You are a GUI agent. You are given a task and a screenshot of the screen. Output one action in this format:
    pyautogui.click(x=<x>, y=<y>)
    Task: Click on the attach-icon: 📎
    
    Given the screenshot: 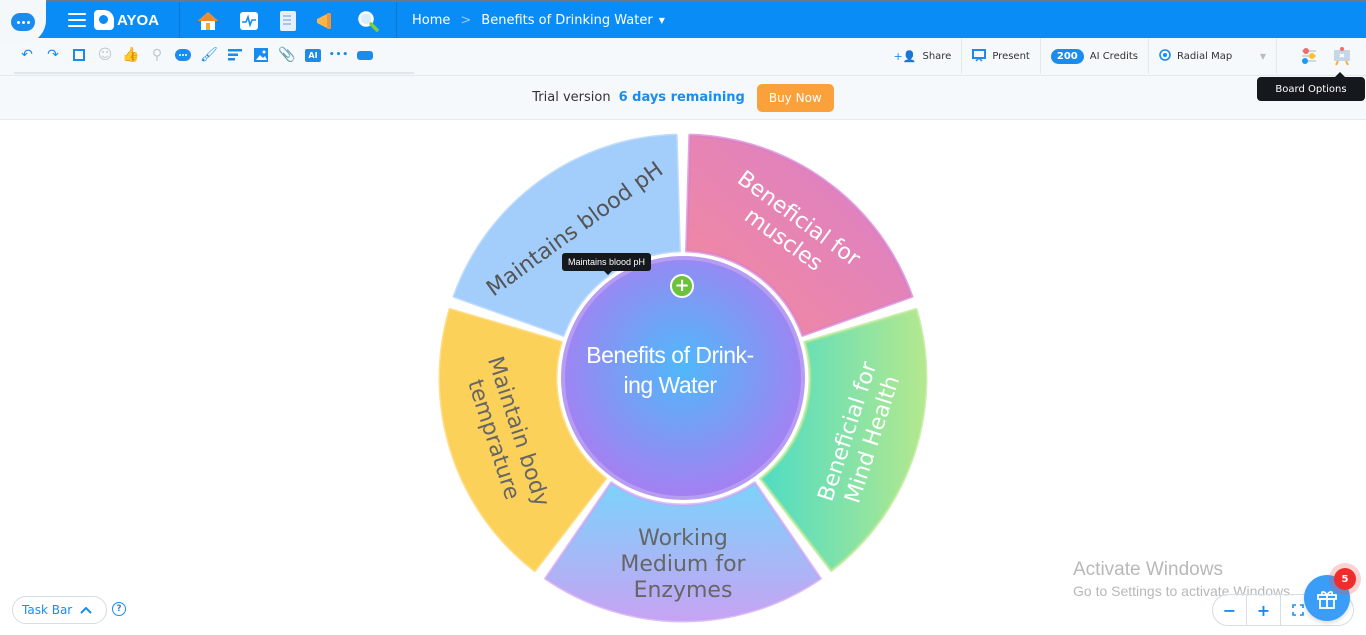 What is the action you would take?
    pyautogui.click(x=287, y=55)
    